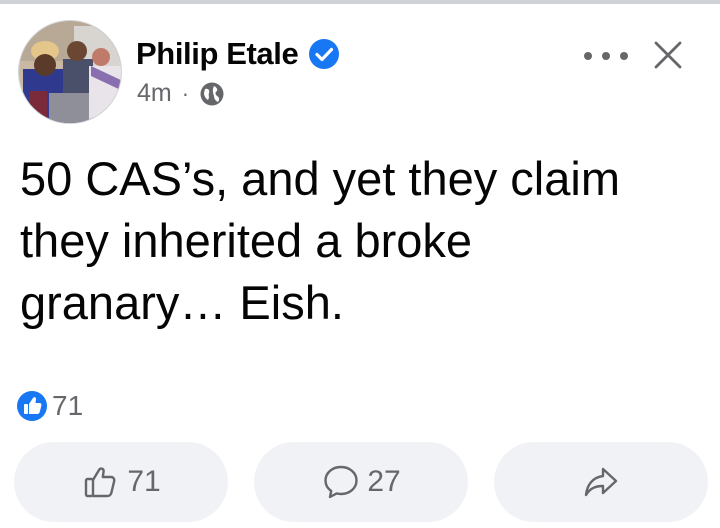  Describe the element at coordinates (324, 54) in the screenshot. I see `verified-badge-icon` at that location.